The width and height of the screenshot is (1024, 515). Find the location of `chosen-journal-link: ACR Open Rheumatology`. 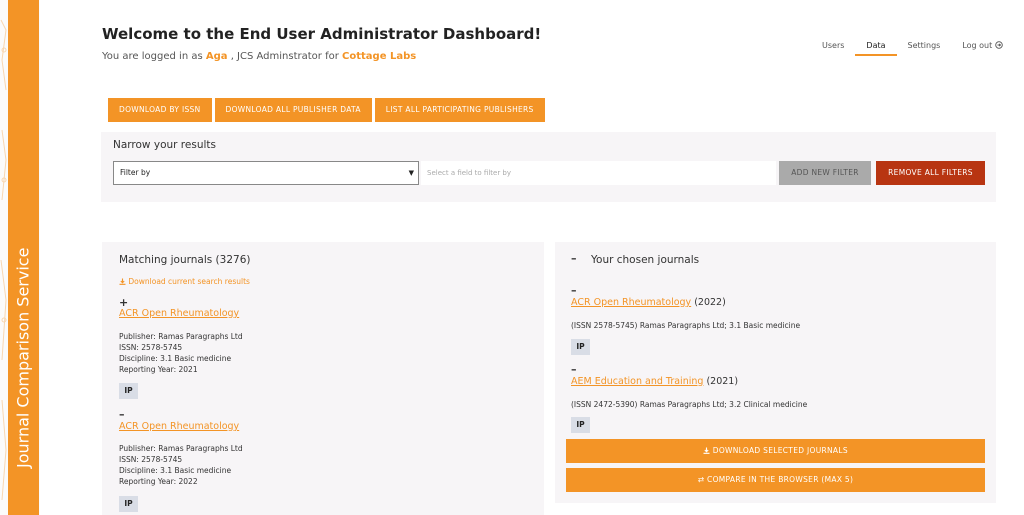

chosen-journal-link: ACR Open Rheumatology is located at coordinates (631, 302).